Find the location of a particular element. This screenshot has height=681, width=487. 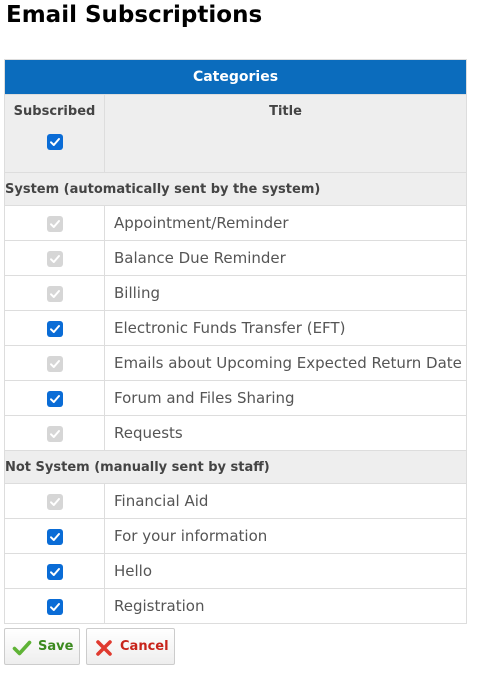

save-label: Save is located at coordinates (56, 646).